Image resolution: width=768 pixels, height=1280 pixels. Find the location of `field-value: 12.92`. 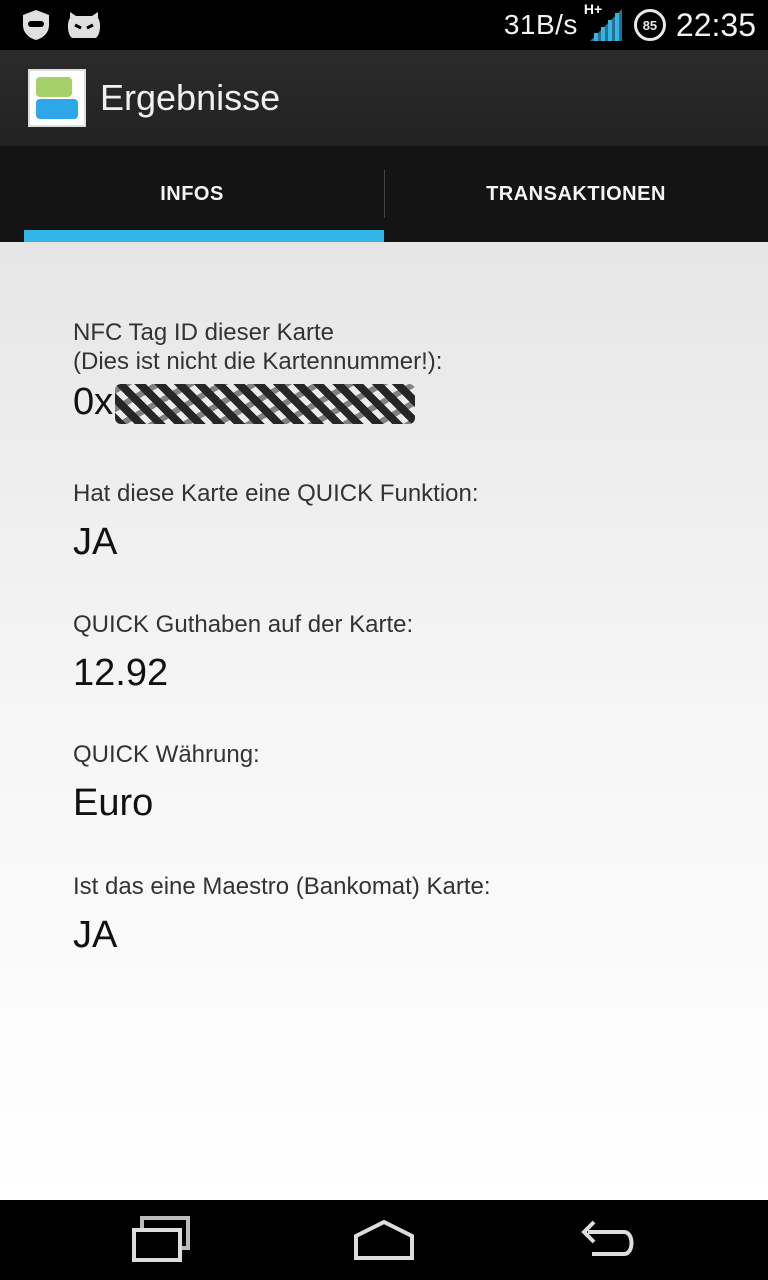

field-value: 12.92 is located at coordinates (121, 673).